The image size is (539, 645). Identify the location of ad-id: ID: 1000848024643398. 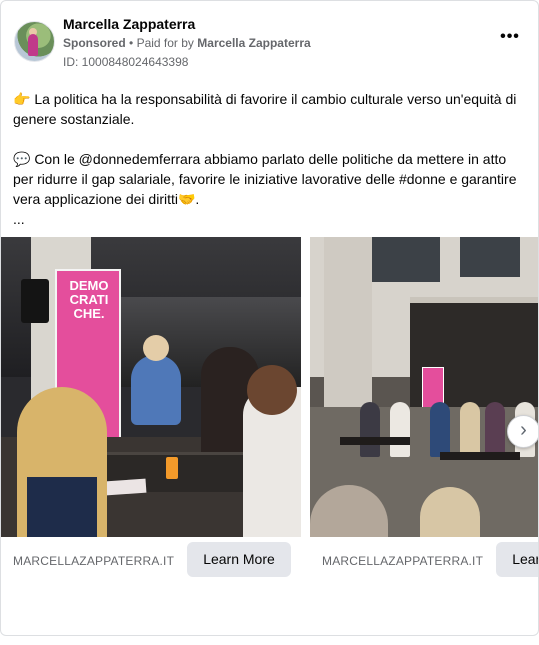
(126, 62).